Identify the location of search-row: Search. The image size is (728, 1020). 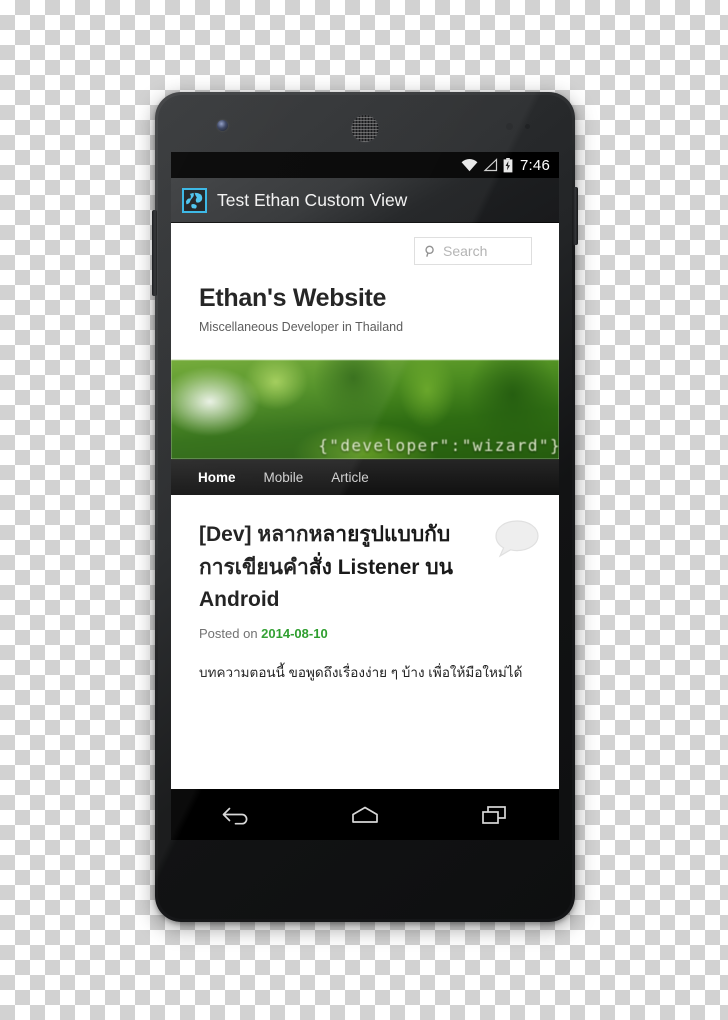
(365, 251).